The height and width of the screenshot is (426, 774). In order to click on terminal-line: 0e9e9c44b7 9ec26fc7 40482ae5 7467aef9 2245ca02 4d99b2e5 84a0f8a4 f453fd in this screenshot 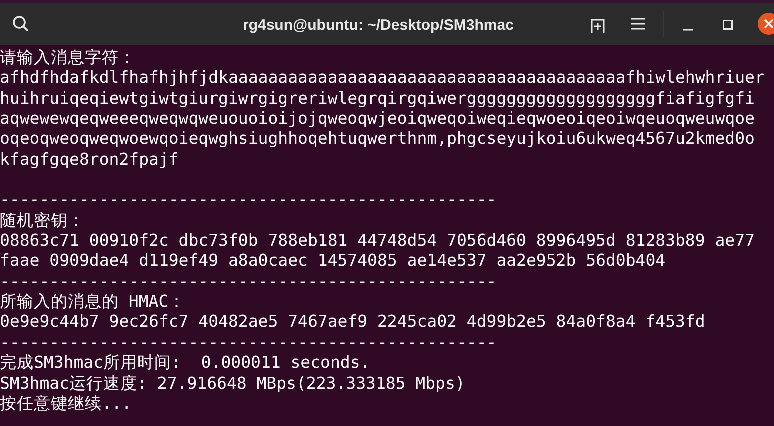, I will do `click(353, 322)`.